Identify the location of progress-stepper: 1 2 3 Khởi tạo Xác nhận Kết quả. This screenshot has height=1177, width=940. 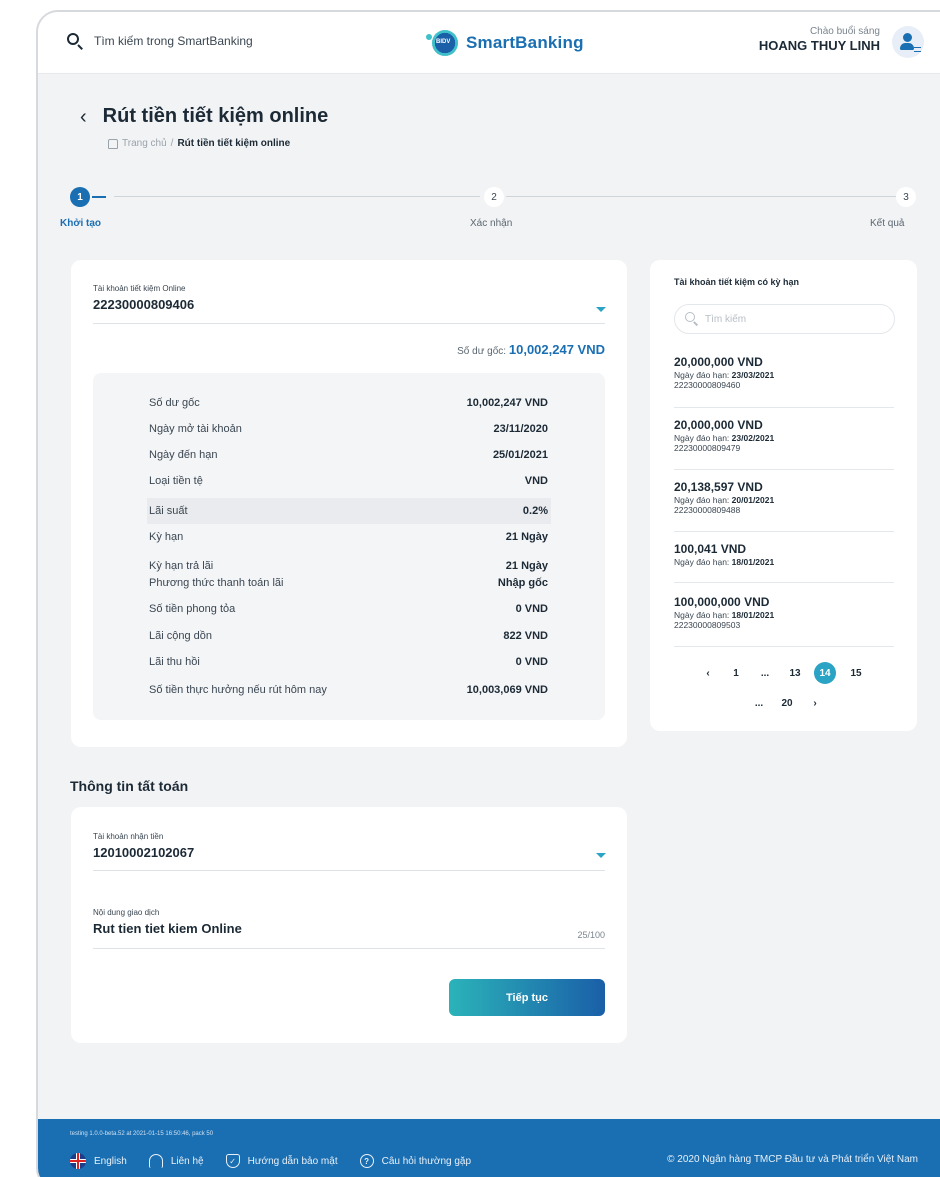
(490, 210).